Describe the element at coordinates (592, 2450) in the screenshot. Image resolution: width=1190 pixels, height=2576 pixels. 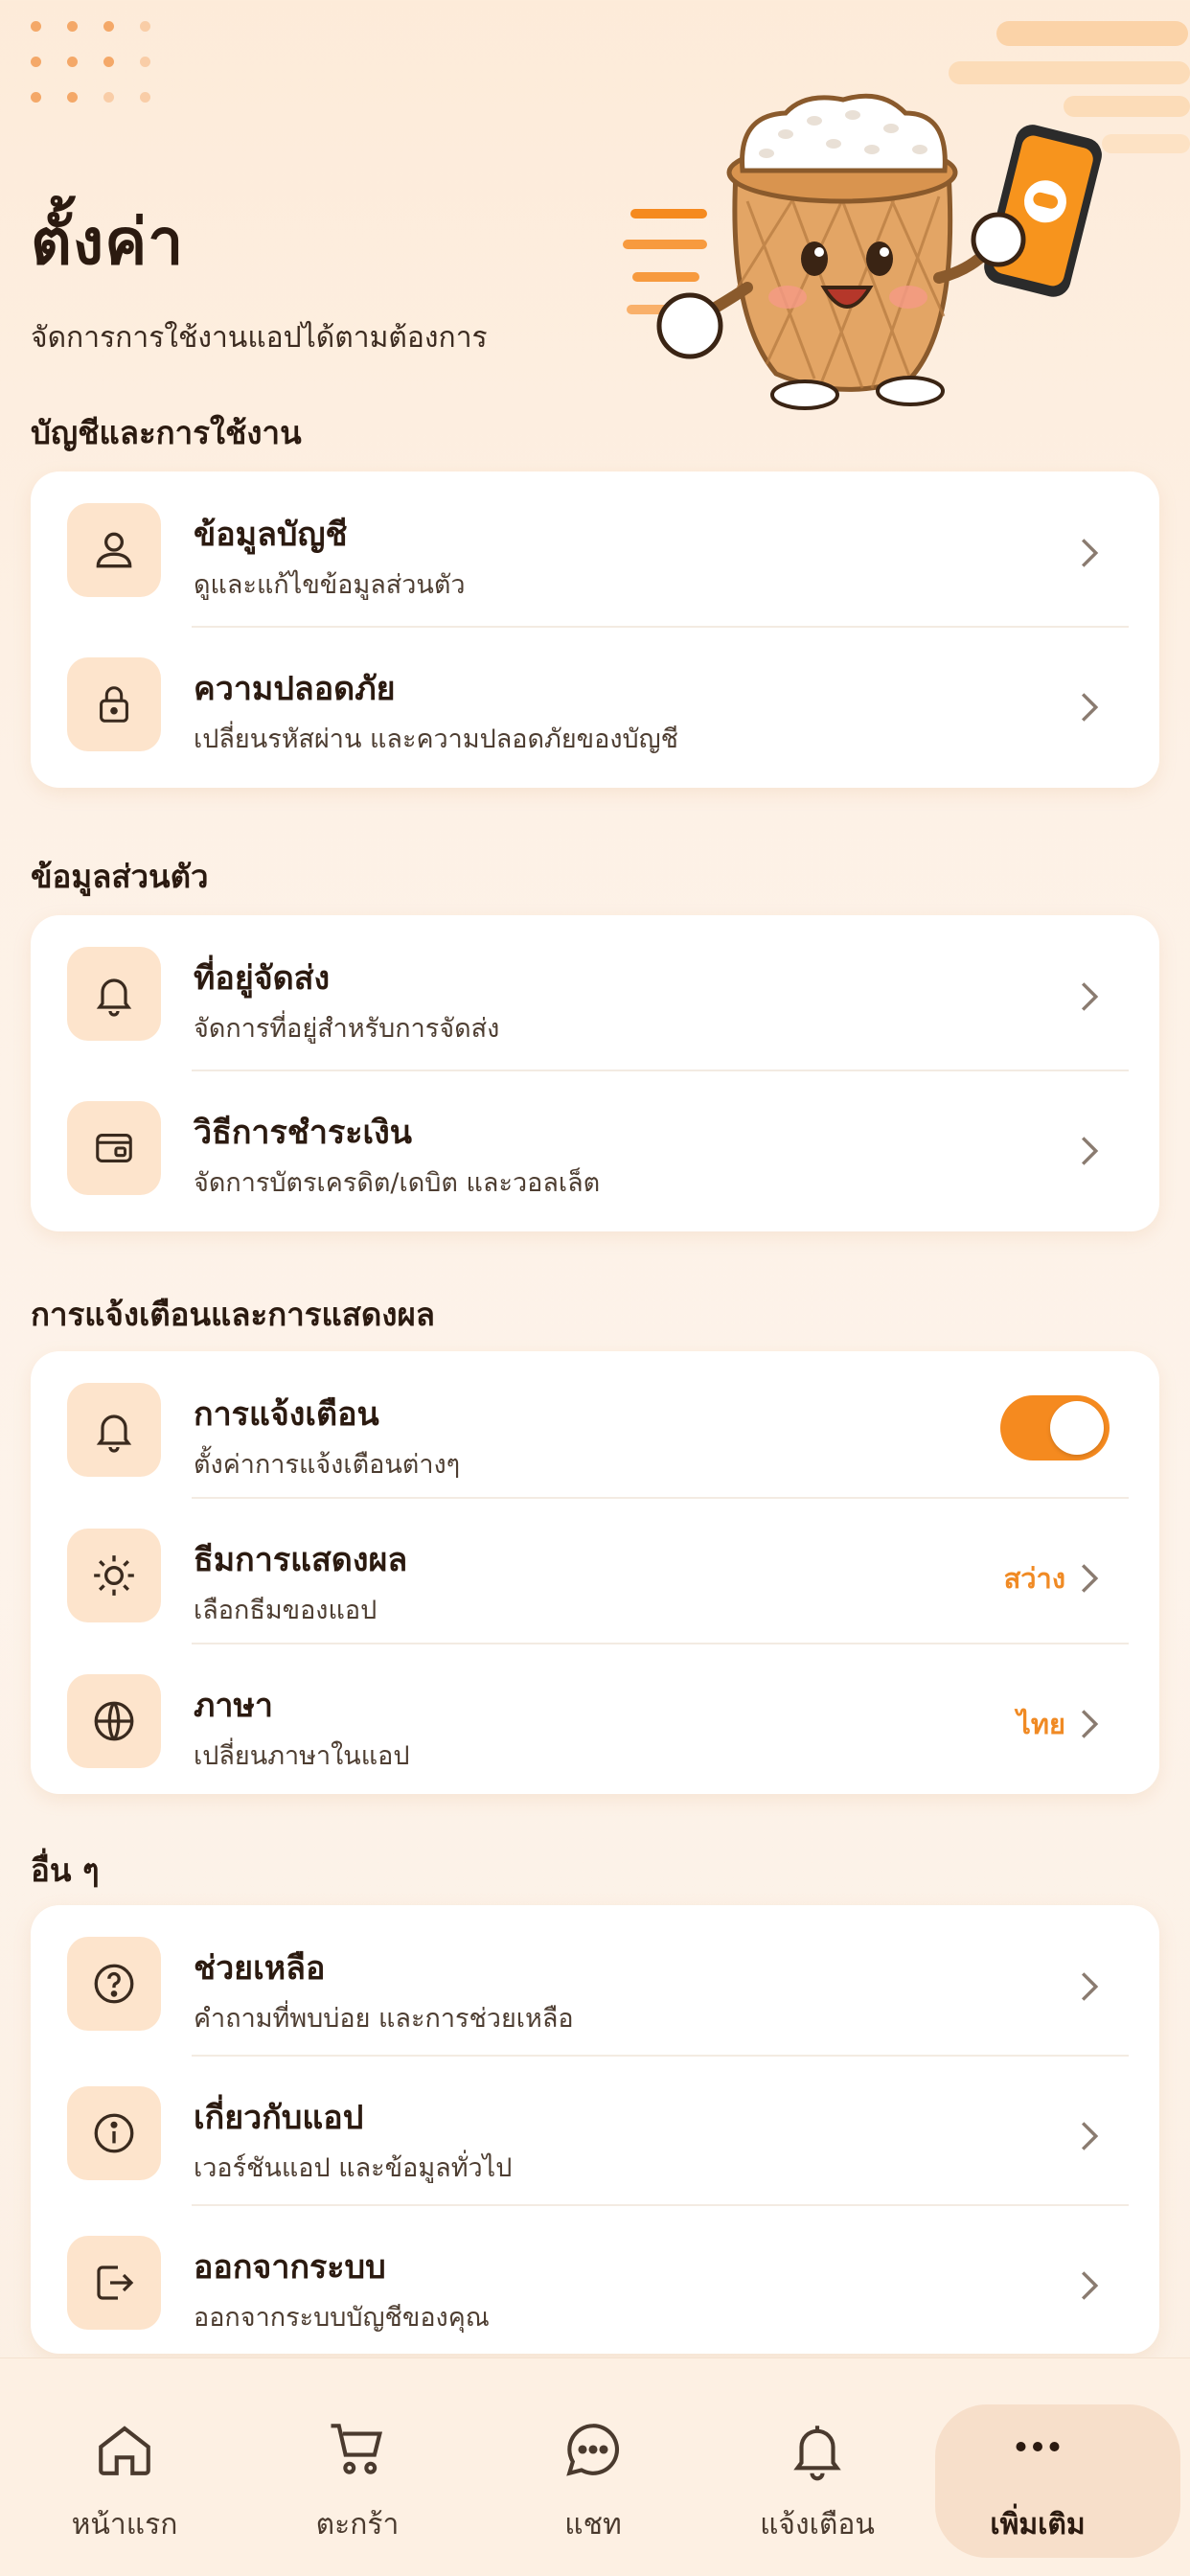
I see `chat-icon` at that location.